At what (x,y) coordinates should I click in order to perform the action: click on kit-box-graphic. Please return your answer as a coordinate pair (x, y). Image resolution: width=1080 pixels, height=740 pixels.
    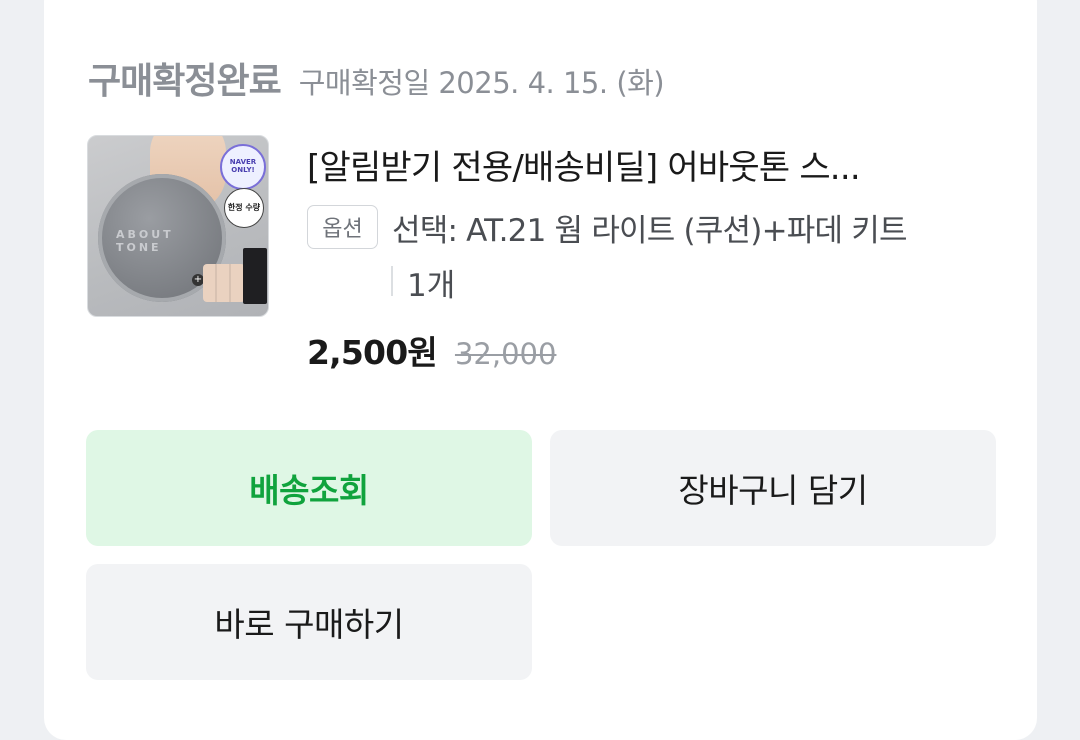
    Looking at the image, I should click on (255, 276).